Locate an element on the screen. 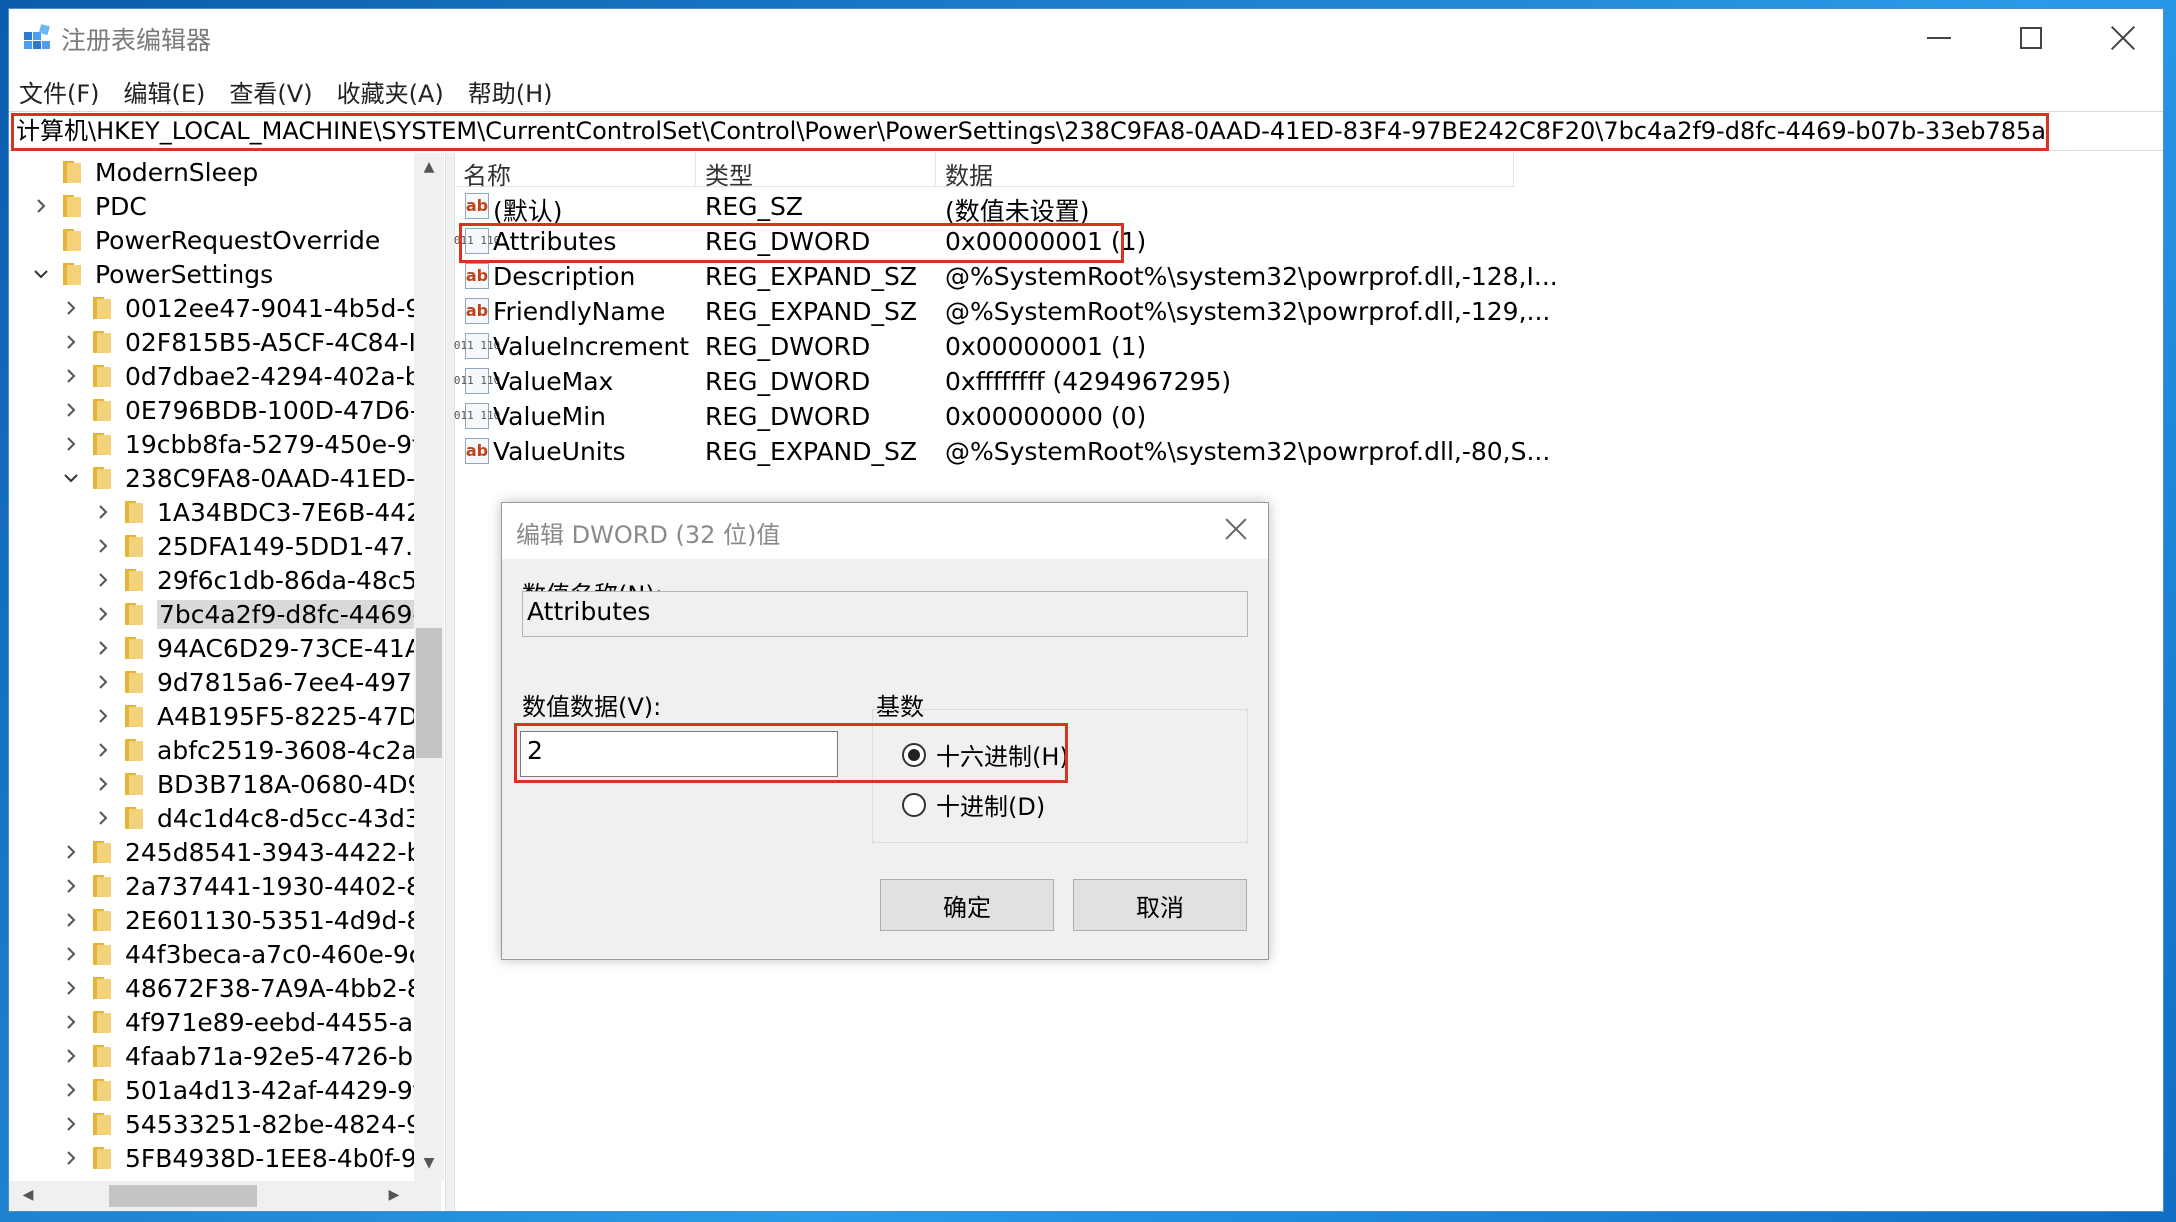 The height and width of the screenshot is (1222, 2176). tree-item: PowerRequestOverride is located at coordinates (205, 240).